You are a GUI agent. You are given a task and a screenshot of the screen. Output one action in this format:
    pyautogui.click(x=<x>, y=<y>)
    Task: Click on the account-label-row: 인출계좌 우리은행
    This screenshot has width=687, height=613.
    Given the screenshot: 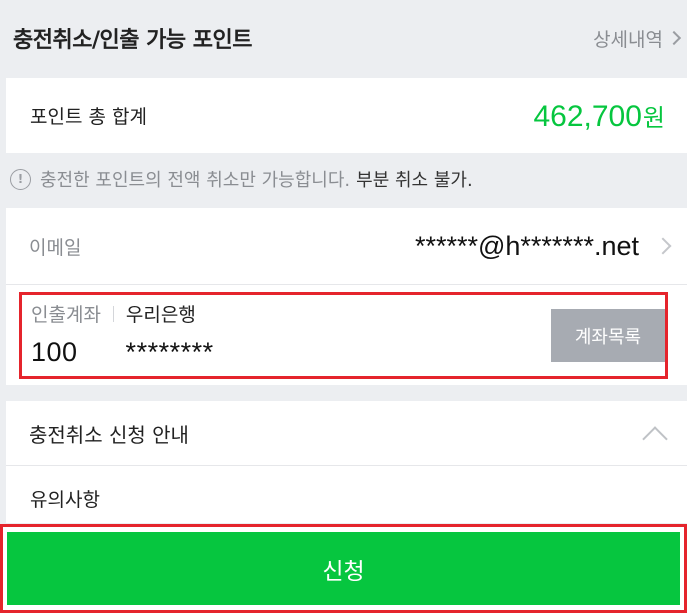 What is the action you would take?
    pyautogui.click(x=113, y=313)
    